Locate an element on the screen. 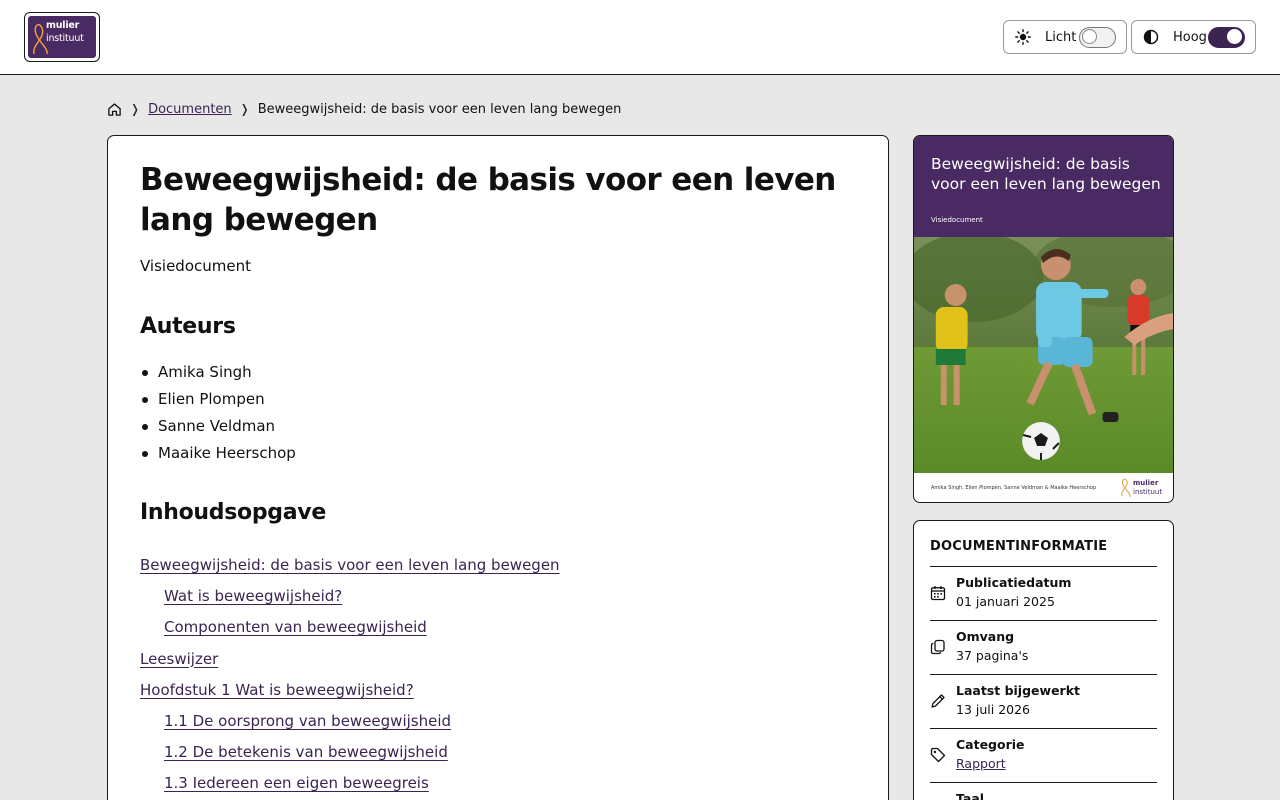 This screenshot has width=1280, height=800. logo-text-line2: instituut is located at coordinates (65, 38).